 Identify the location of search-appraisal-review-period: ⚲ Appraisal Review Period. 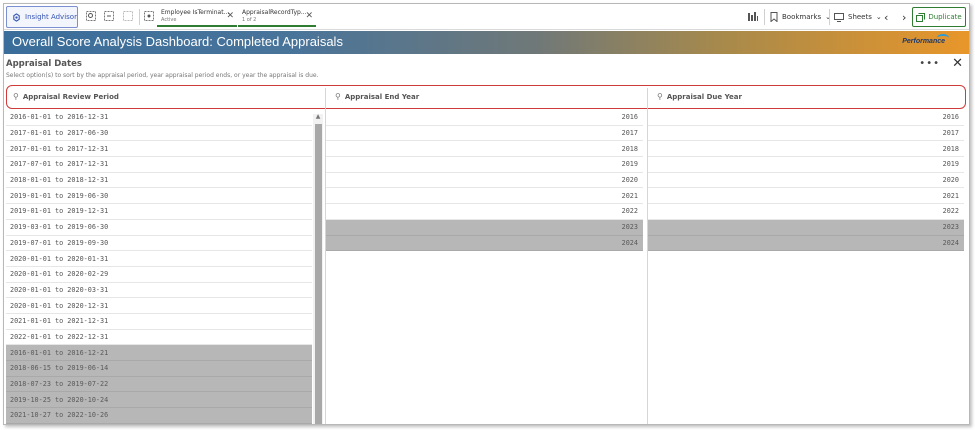
(166, 96).